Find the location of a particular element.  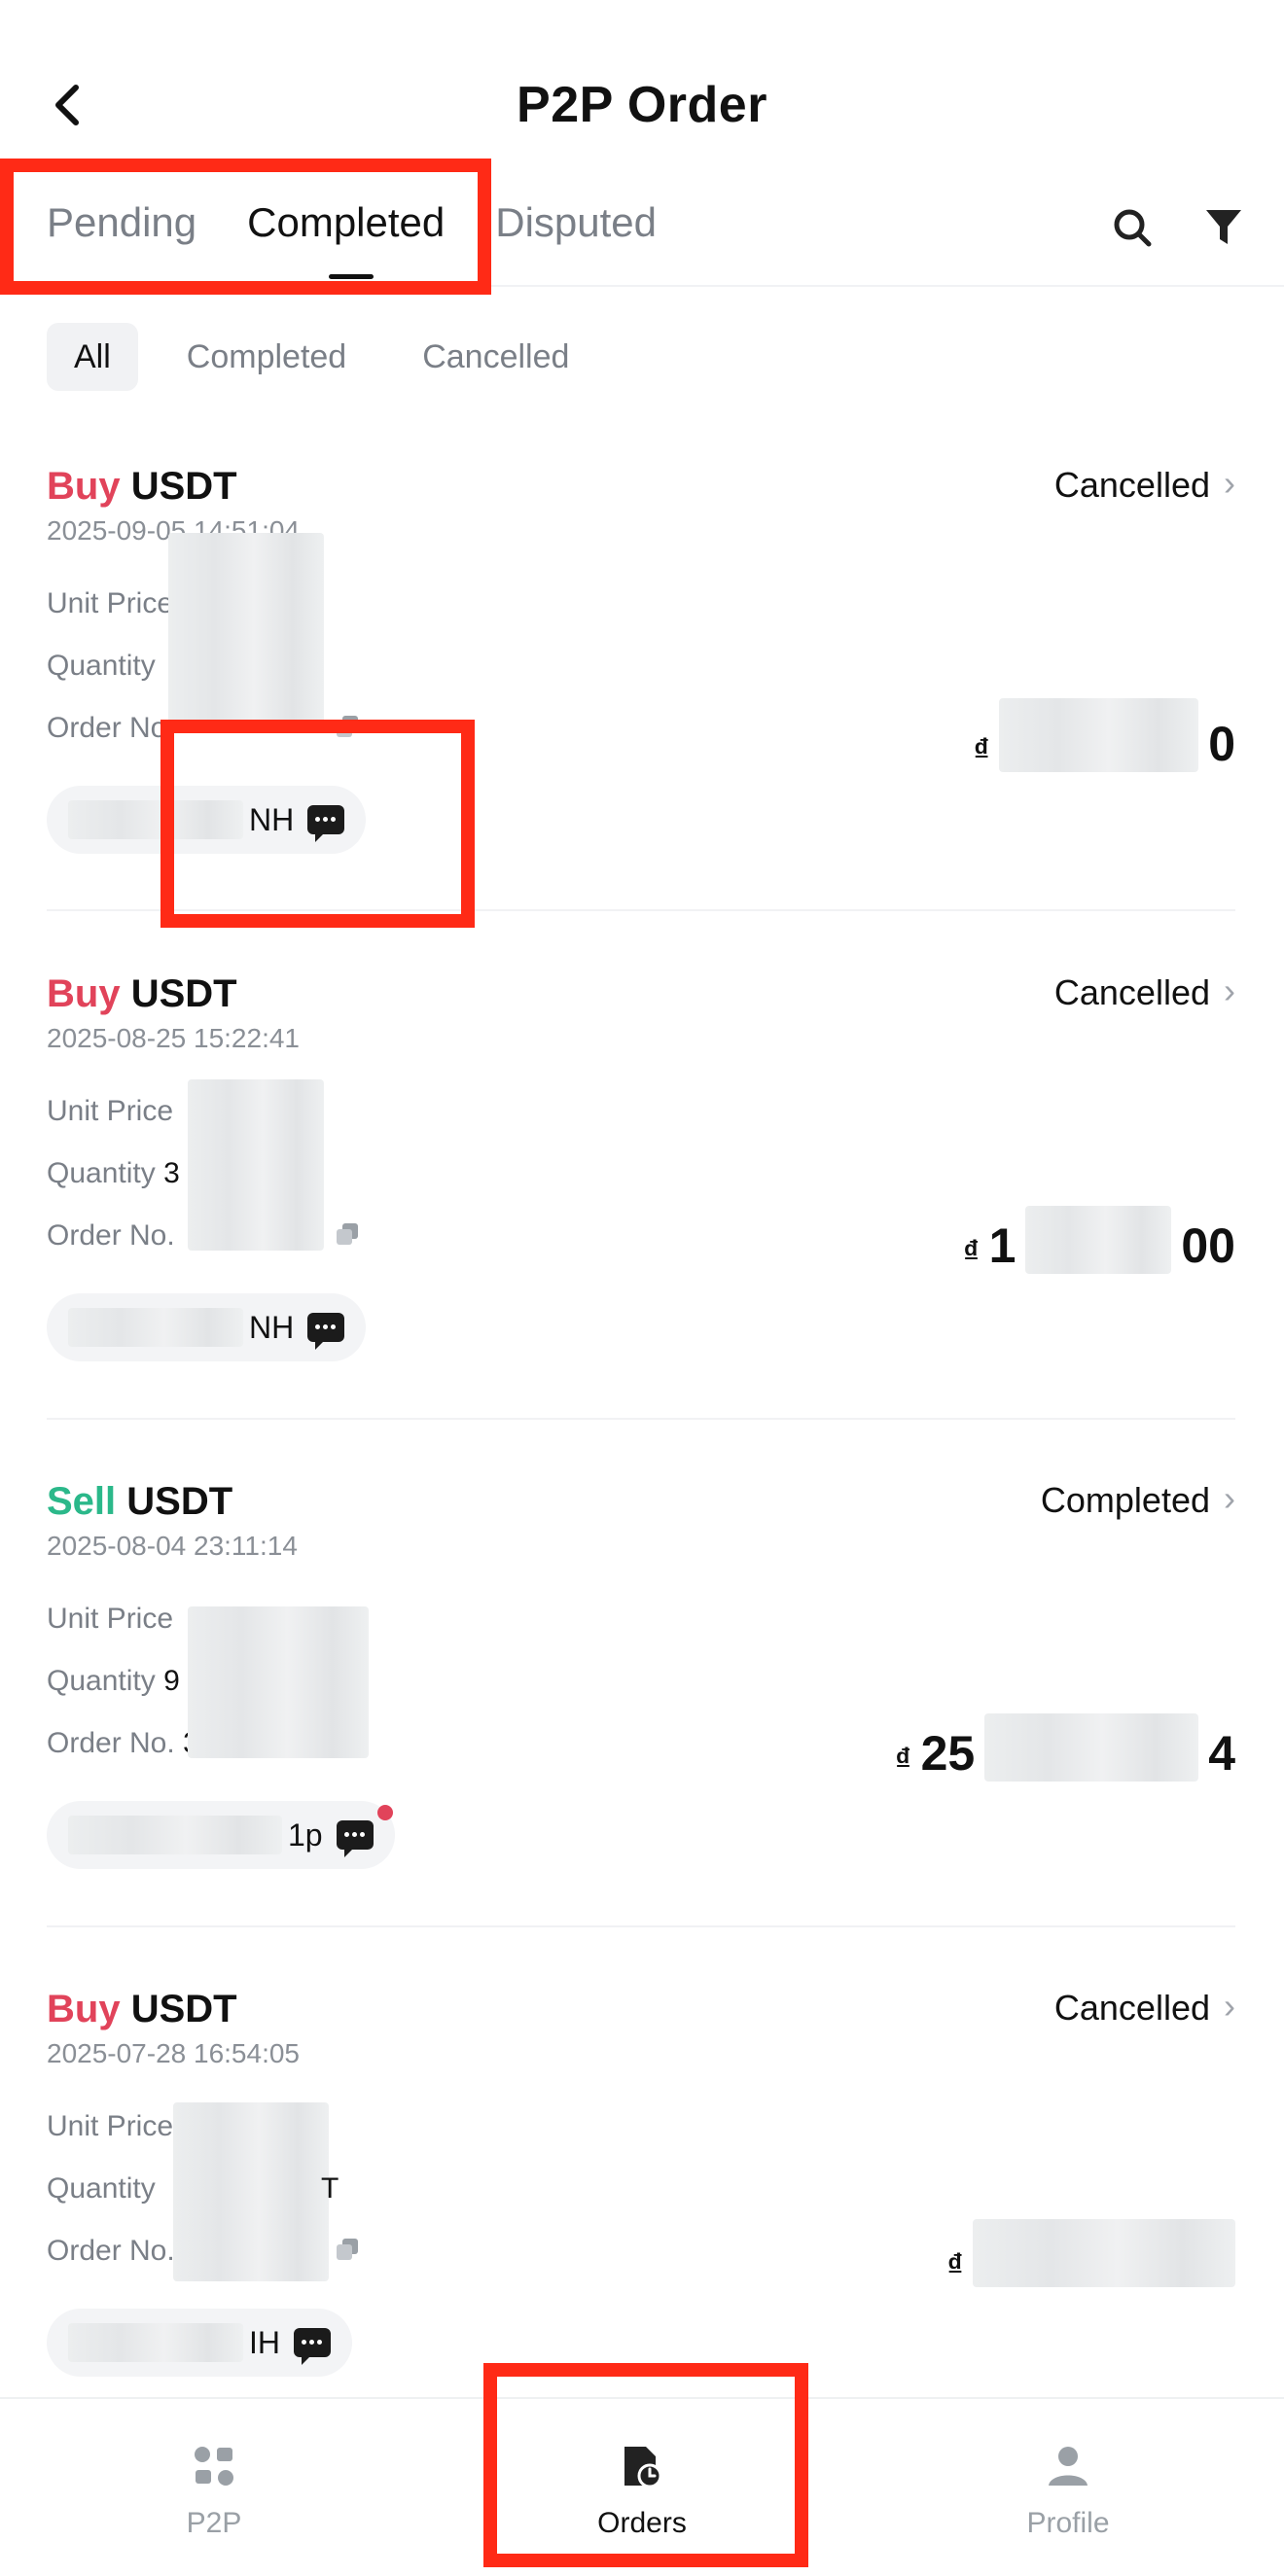

profile-icon is located at coordinates (1068, 2466).